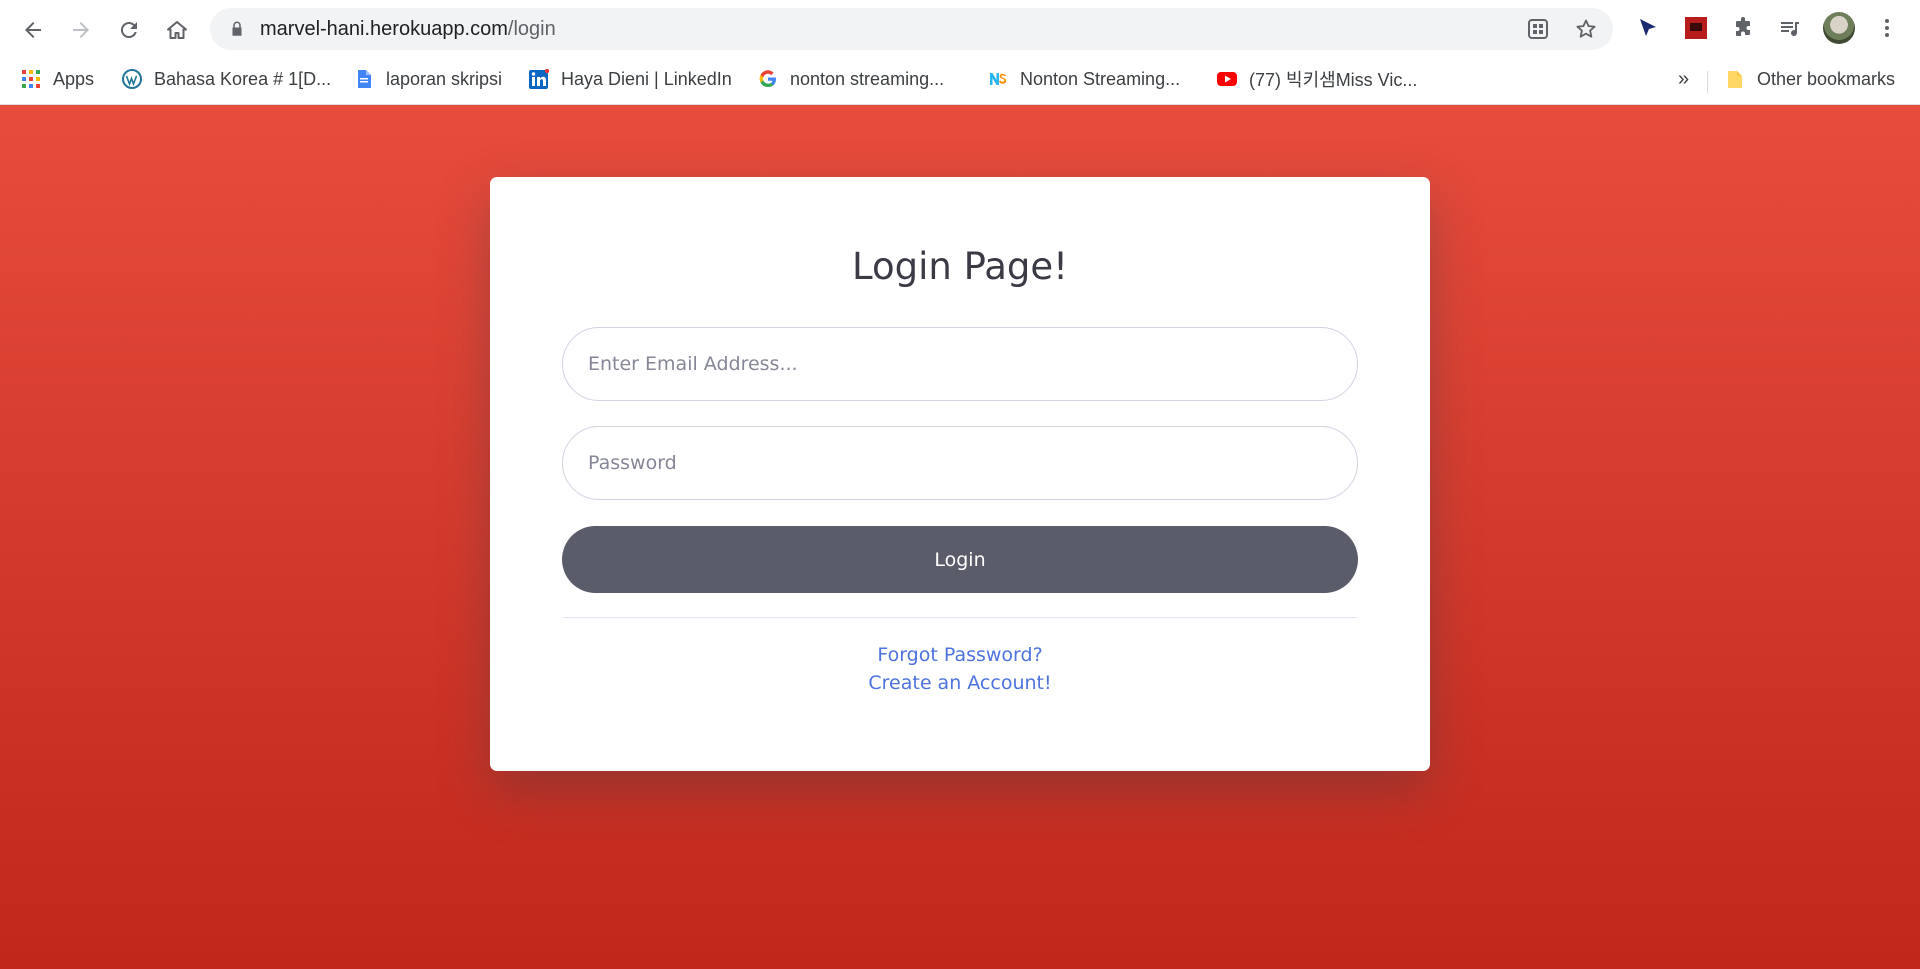 The width and height of the screenshot is (1920, 969). What do you see at coordinates (531, 29) in the screenshot?
I see `url-path: /login` at bounding box center [531, 29].